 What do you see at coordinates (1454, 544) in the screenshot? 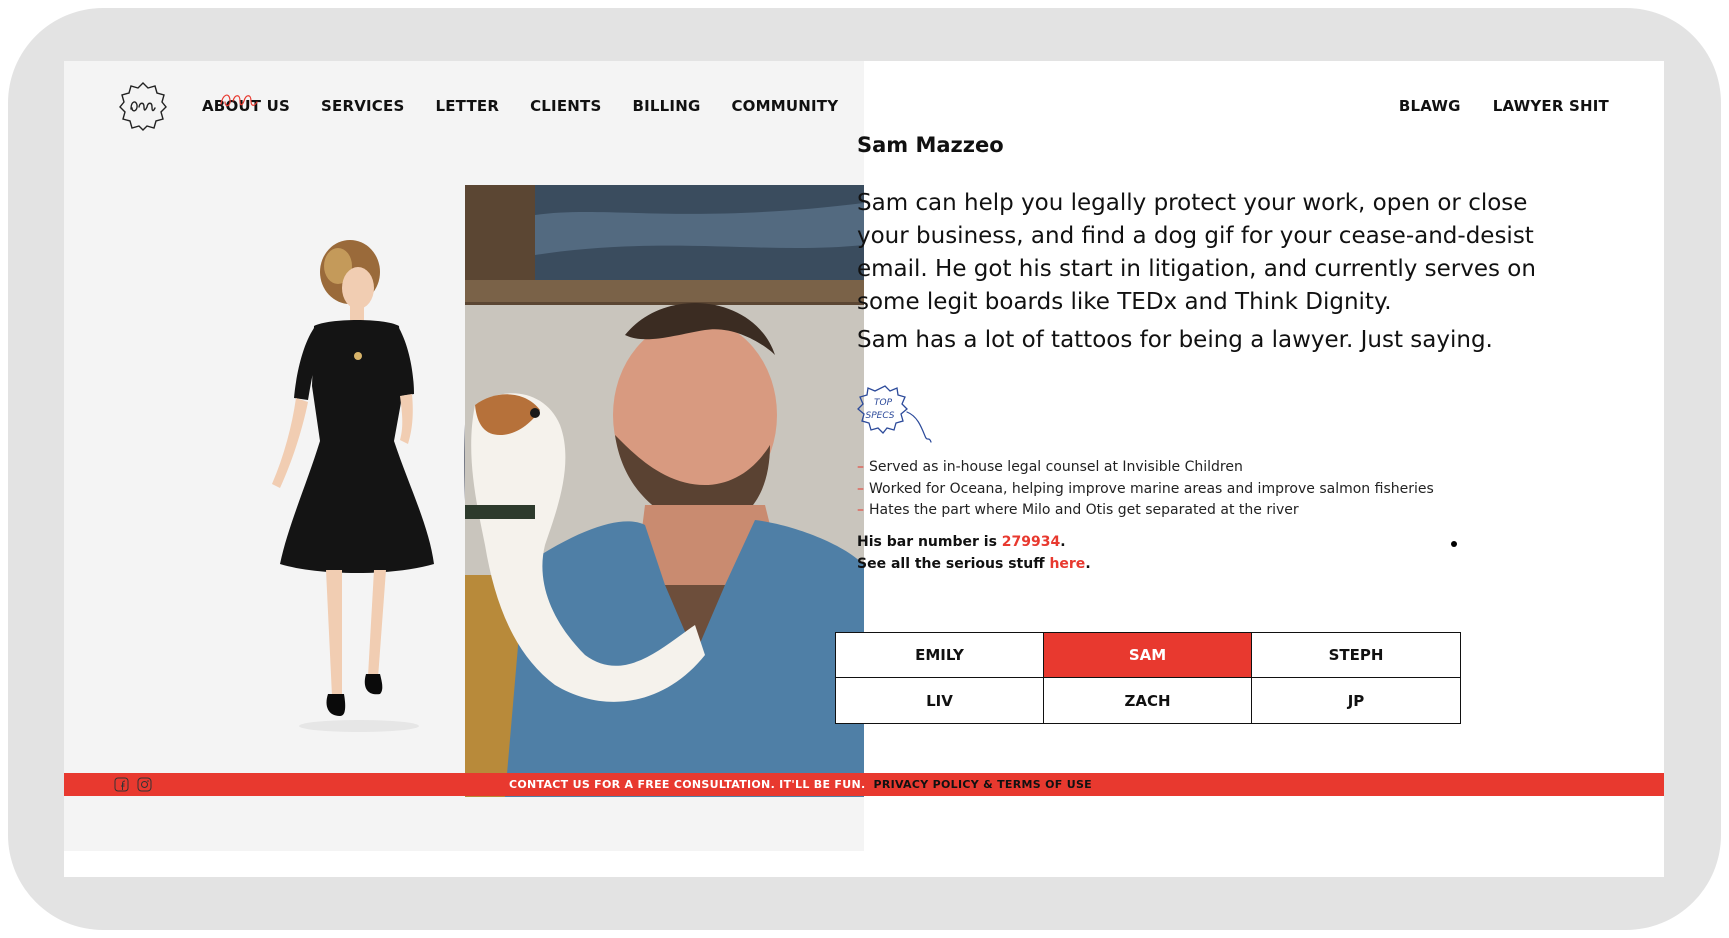
I see `cursor-dot` at bounding box center [1454, 544].